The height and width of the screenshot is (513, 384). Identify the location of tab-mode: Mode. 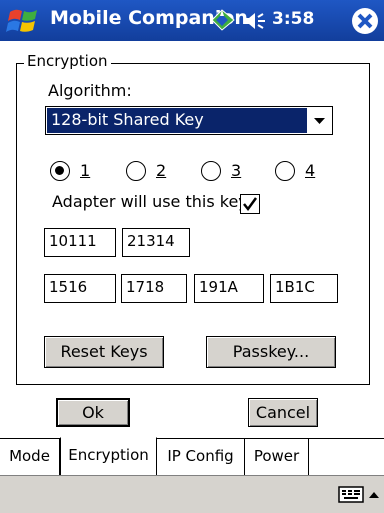
(30, 457).